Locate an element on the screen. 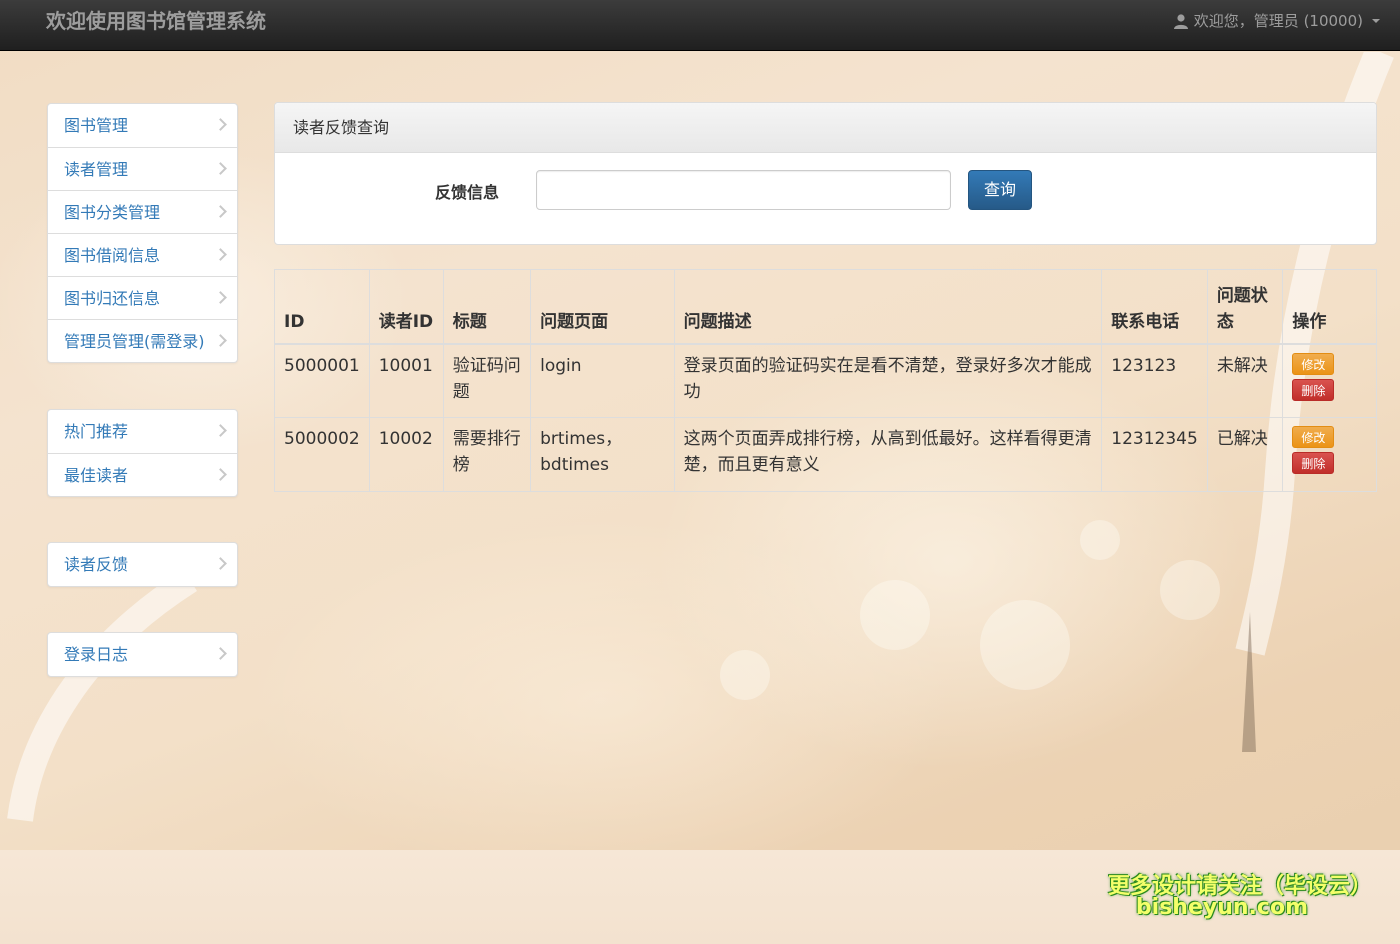  user-icon is located at coordinates (1180, 21).